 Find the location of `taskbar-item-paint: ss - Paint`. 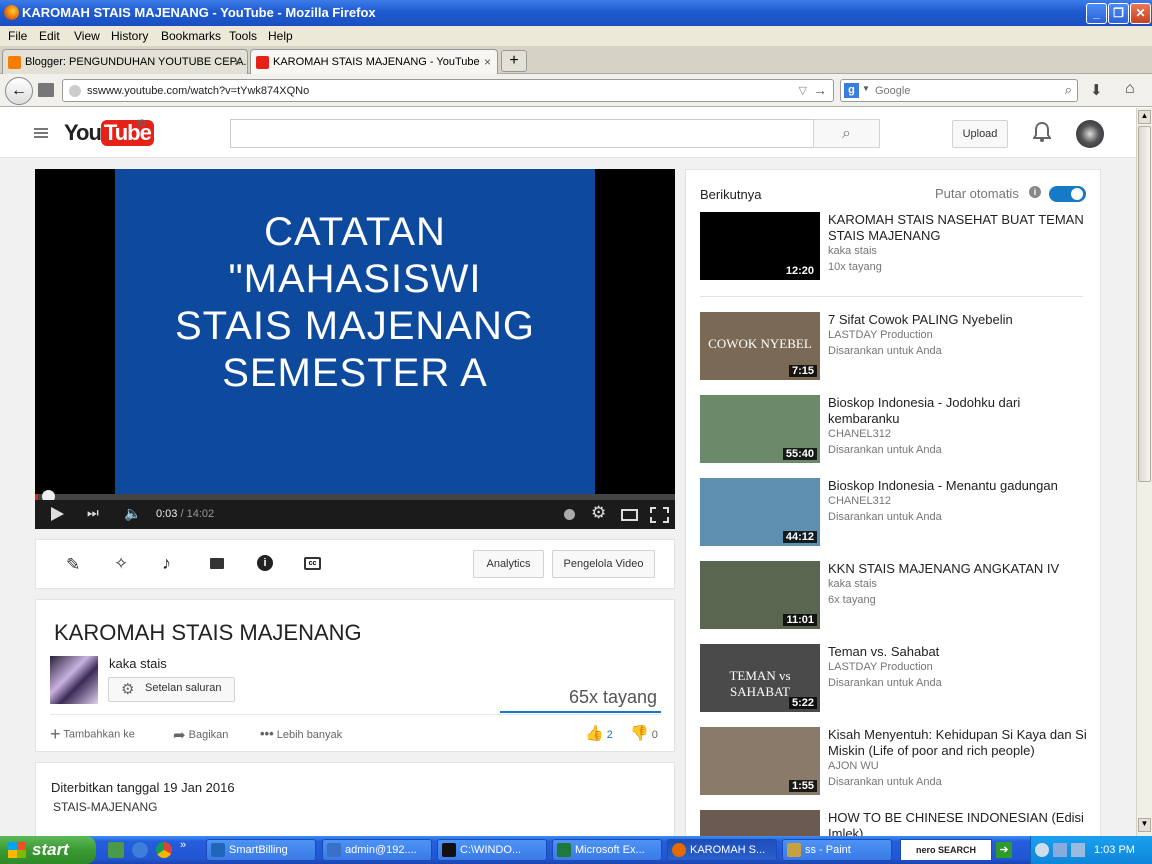

taskbar-item-paint: ss - Paint is located at coordinates (837, 850).